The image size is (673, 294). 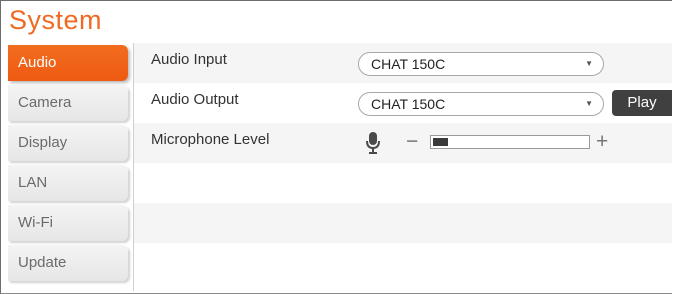 What do you see at coordinates (510, 142) in the screenshot?
I see `microphone-level-slider` at bounding box center [510, 142].